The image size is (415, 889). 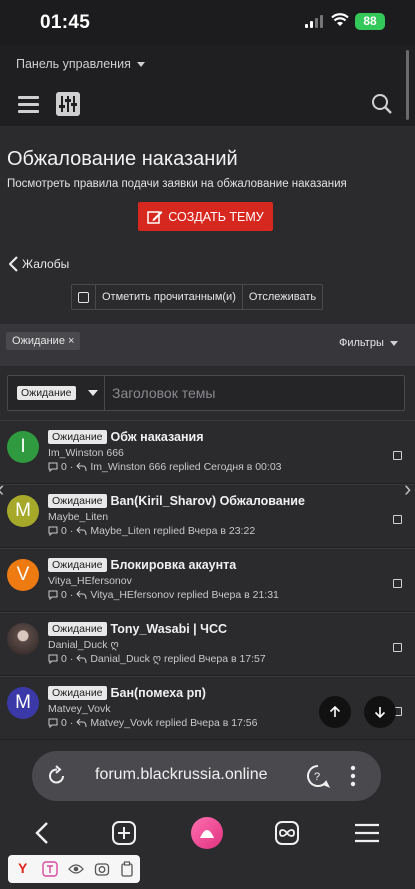 What do you see at coordinates (22, 868) in the screenshot?
I see `yandex-logo: Y` at bounding box center [22, 868].